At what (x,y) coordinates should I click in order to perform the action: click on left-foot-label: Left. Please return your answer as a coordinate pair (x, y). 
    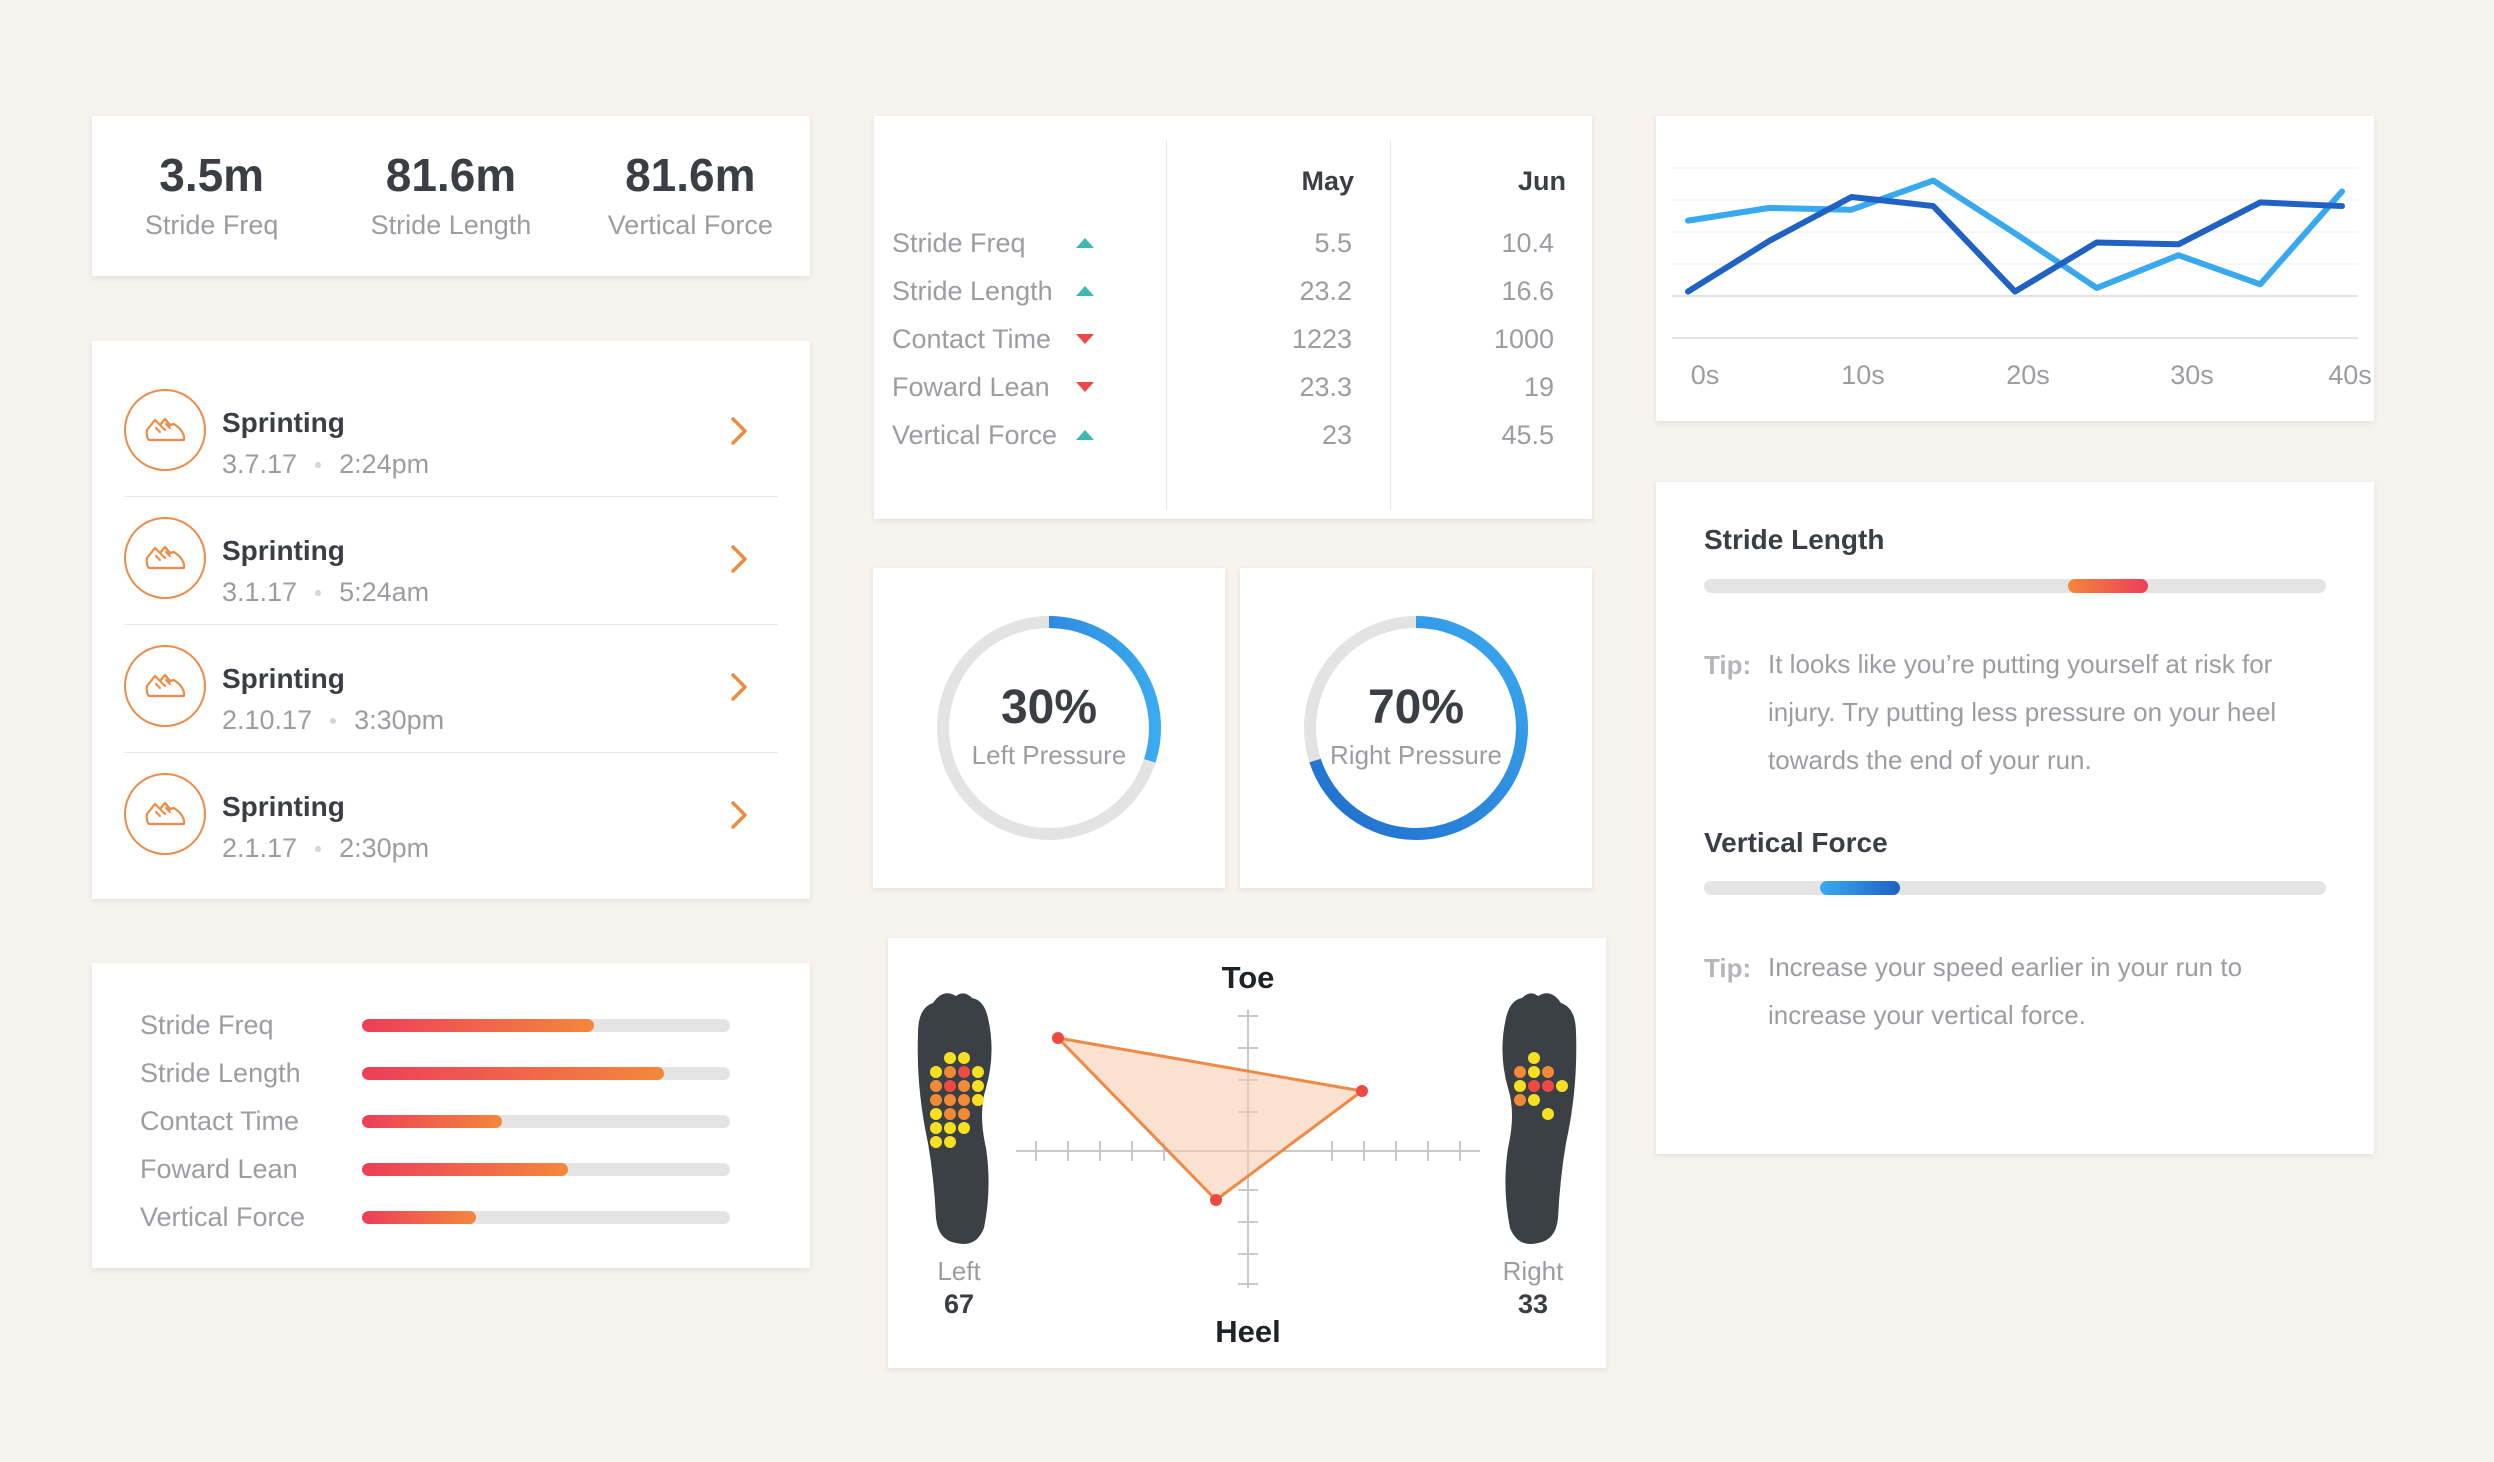
    Looking at the image, I should click on (959, 1271).